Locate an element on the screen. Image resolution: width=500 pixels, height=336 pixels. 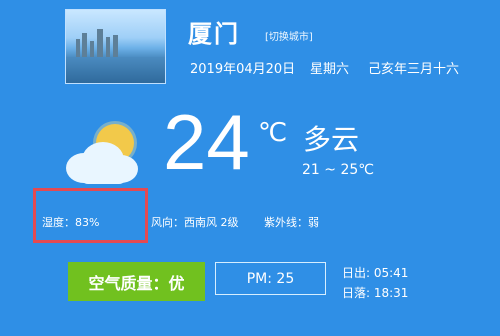
temperature-unit: ℃ is located at coordinates (273, 133).